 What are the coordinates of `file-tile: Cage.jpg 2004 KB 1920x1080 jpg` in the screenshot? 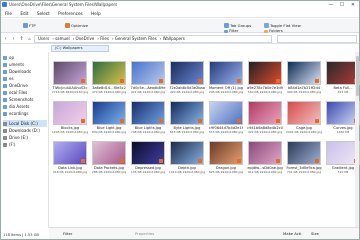 It's located at (304, 118).